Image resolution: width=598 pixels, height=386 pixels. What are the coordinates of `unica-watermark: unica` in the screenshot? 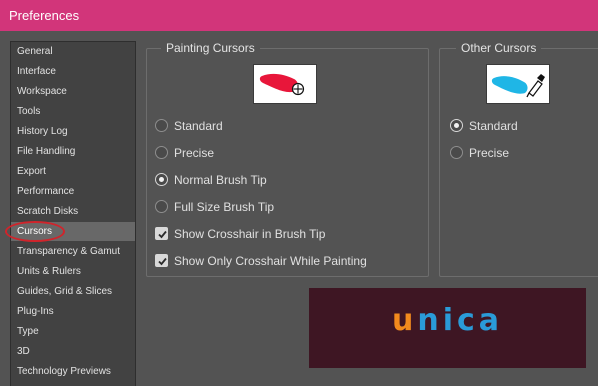 It's located at (447, 328).